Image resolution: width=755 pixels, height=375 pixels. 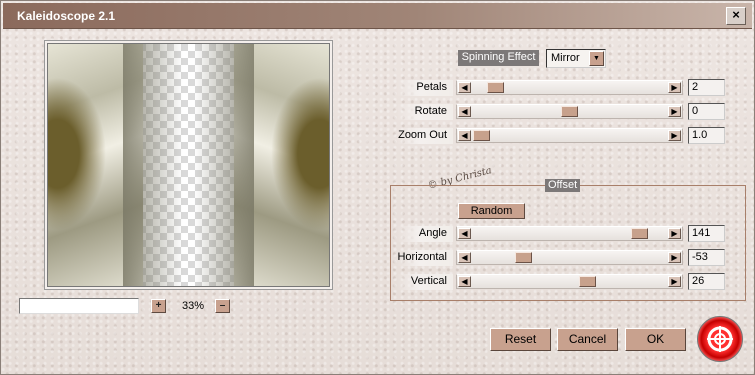 What do you see at coordinates (425, 88) in the screenshot?
I see `petals-label: Petals` at bounding box center [425, 88].